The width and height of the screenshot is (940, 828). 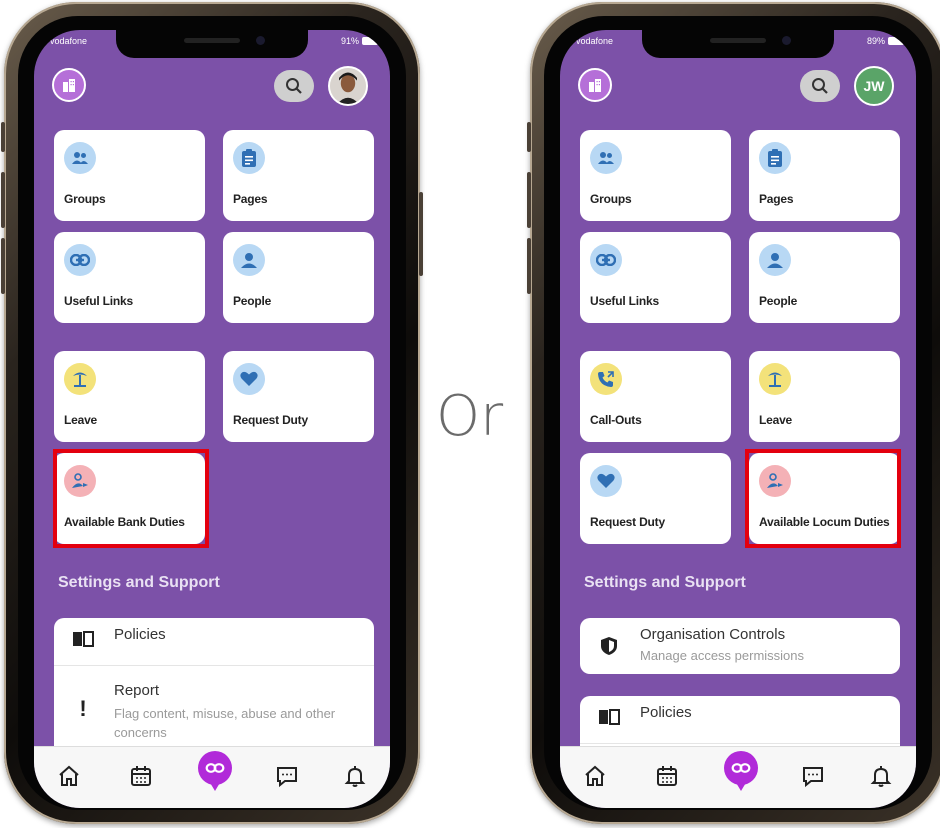 What do you see at coordinates (875, 41) in the screenshot?
I see `battery-level: 89%` at bounding box center [875, 41].